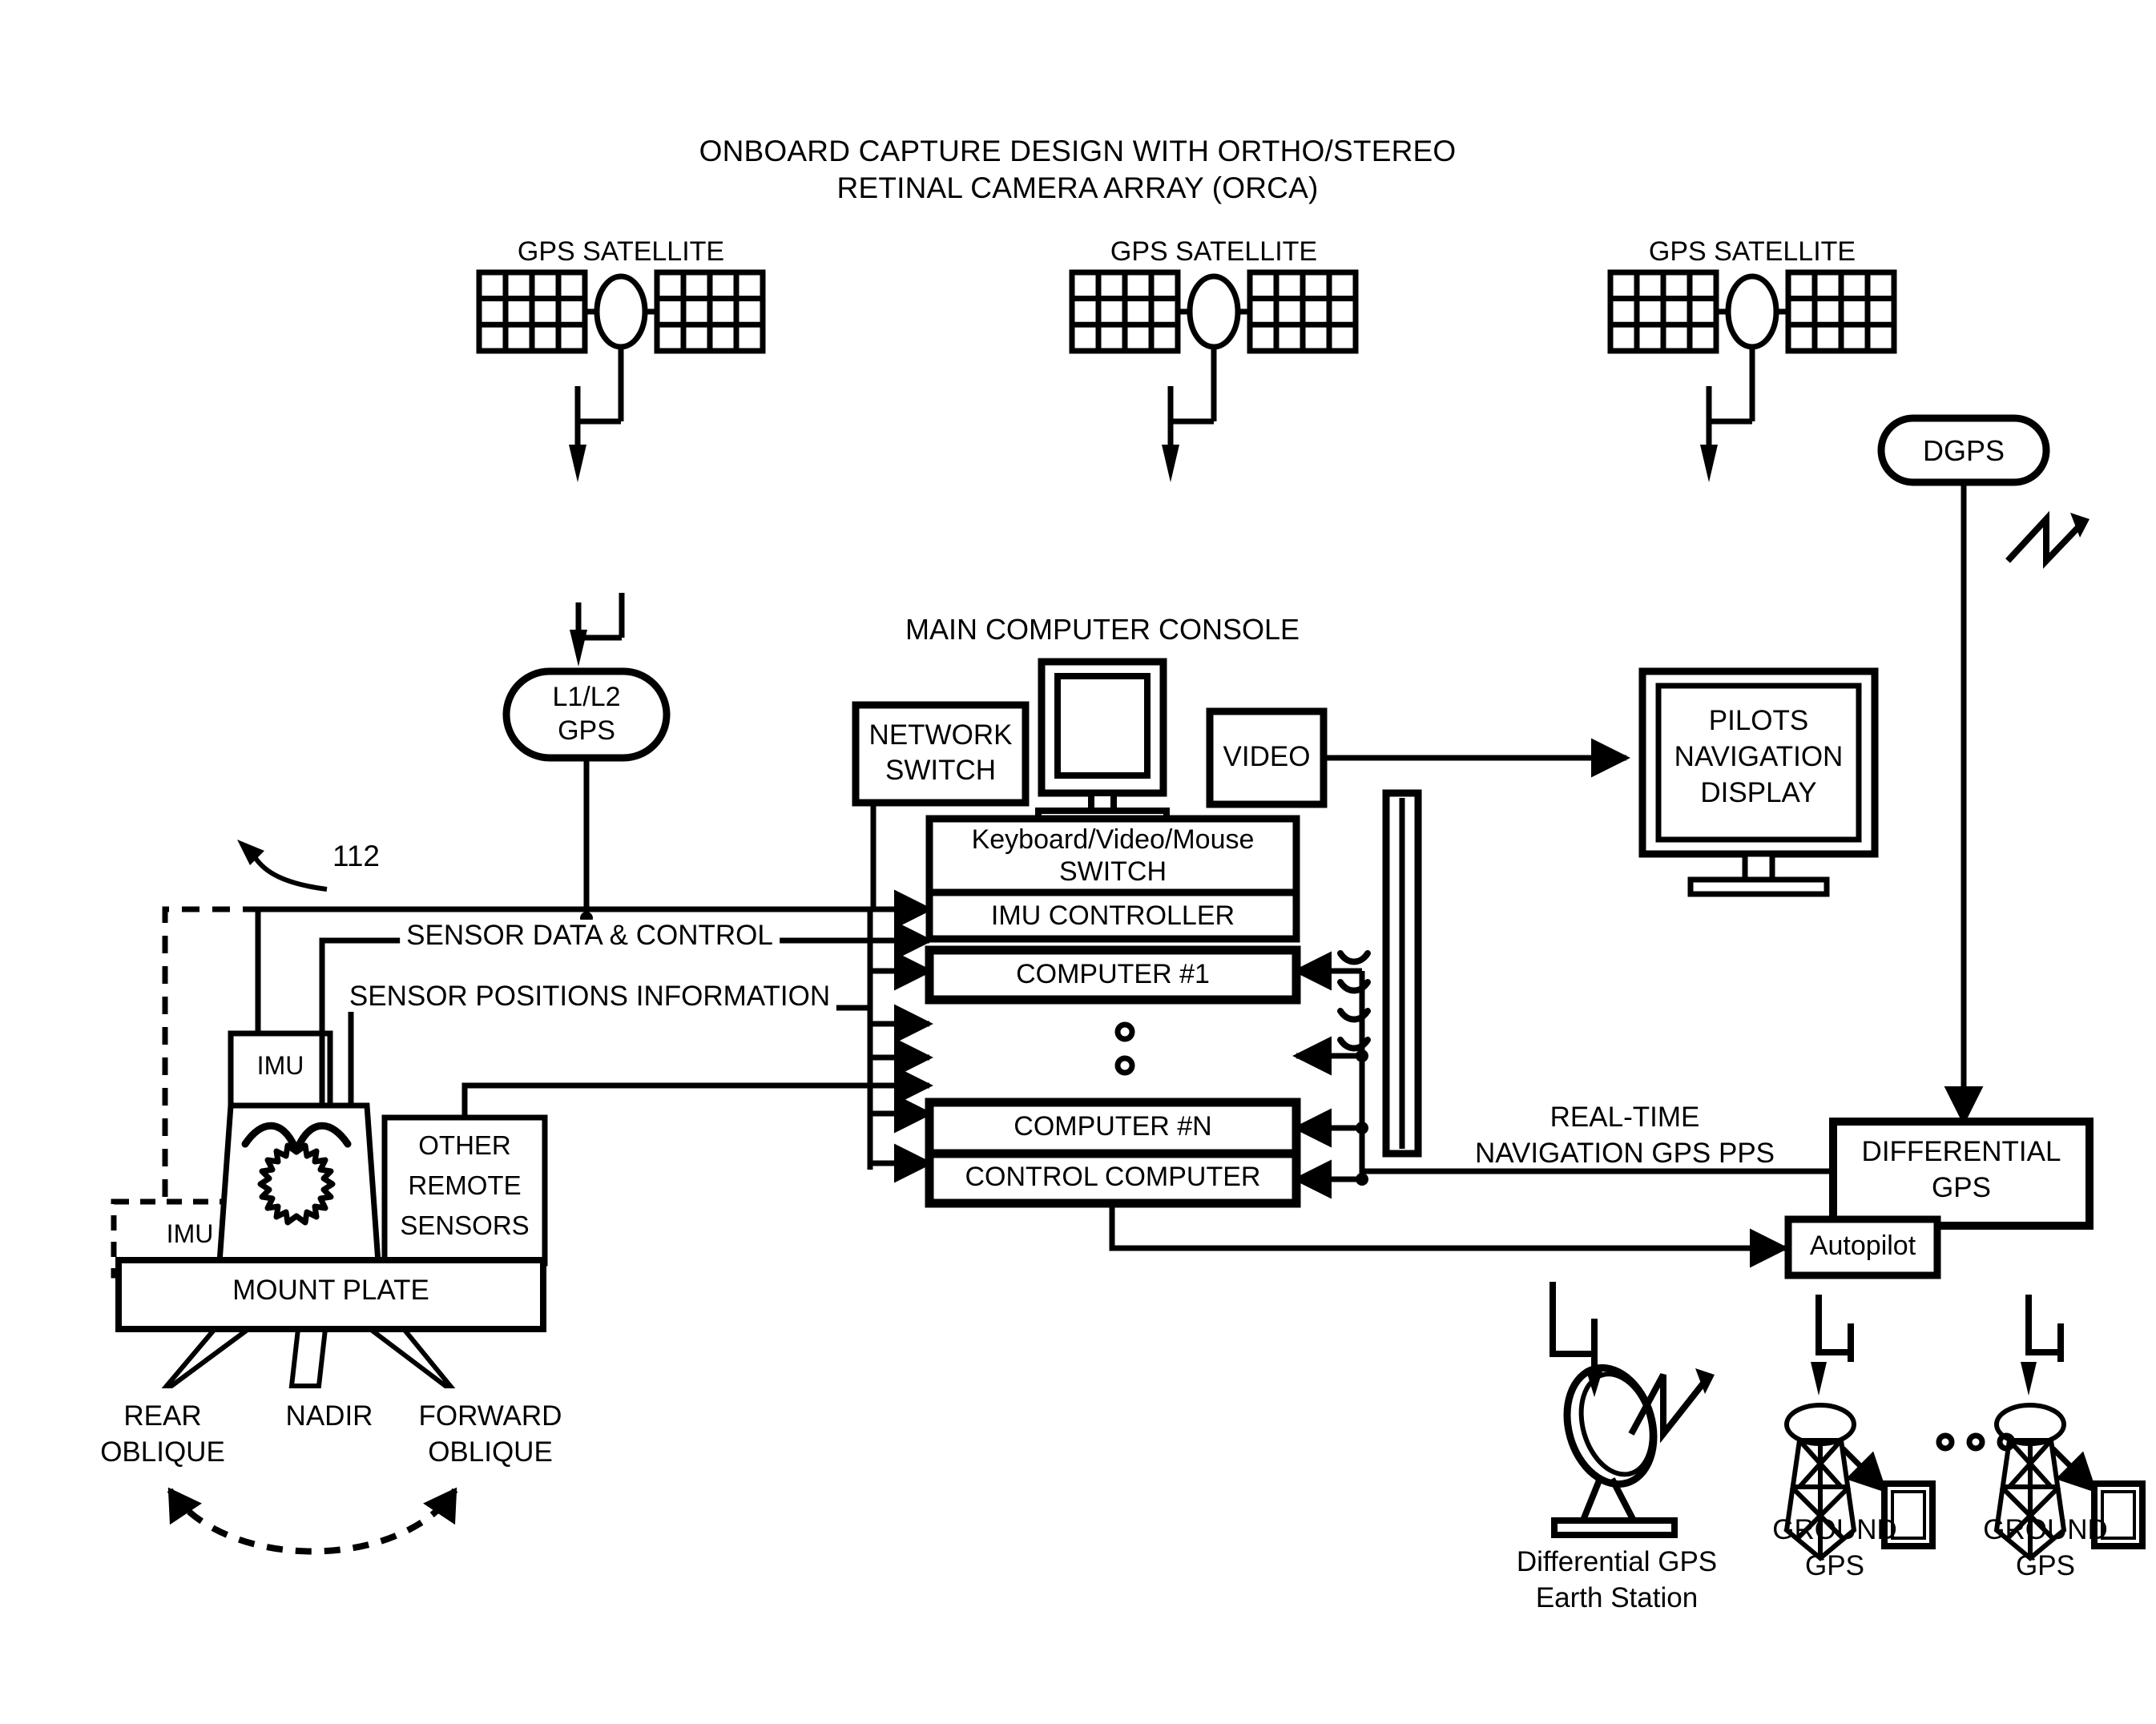  What do you see at coordinates (1759, 720) in the screenshot?
I see `pilots-display-label-line1: PILOTS` at bounding box center [1759, 720].